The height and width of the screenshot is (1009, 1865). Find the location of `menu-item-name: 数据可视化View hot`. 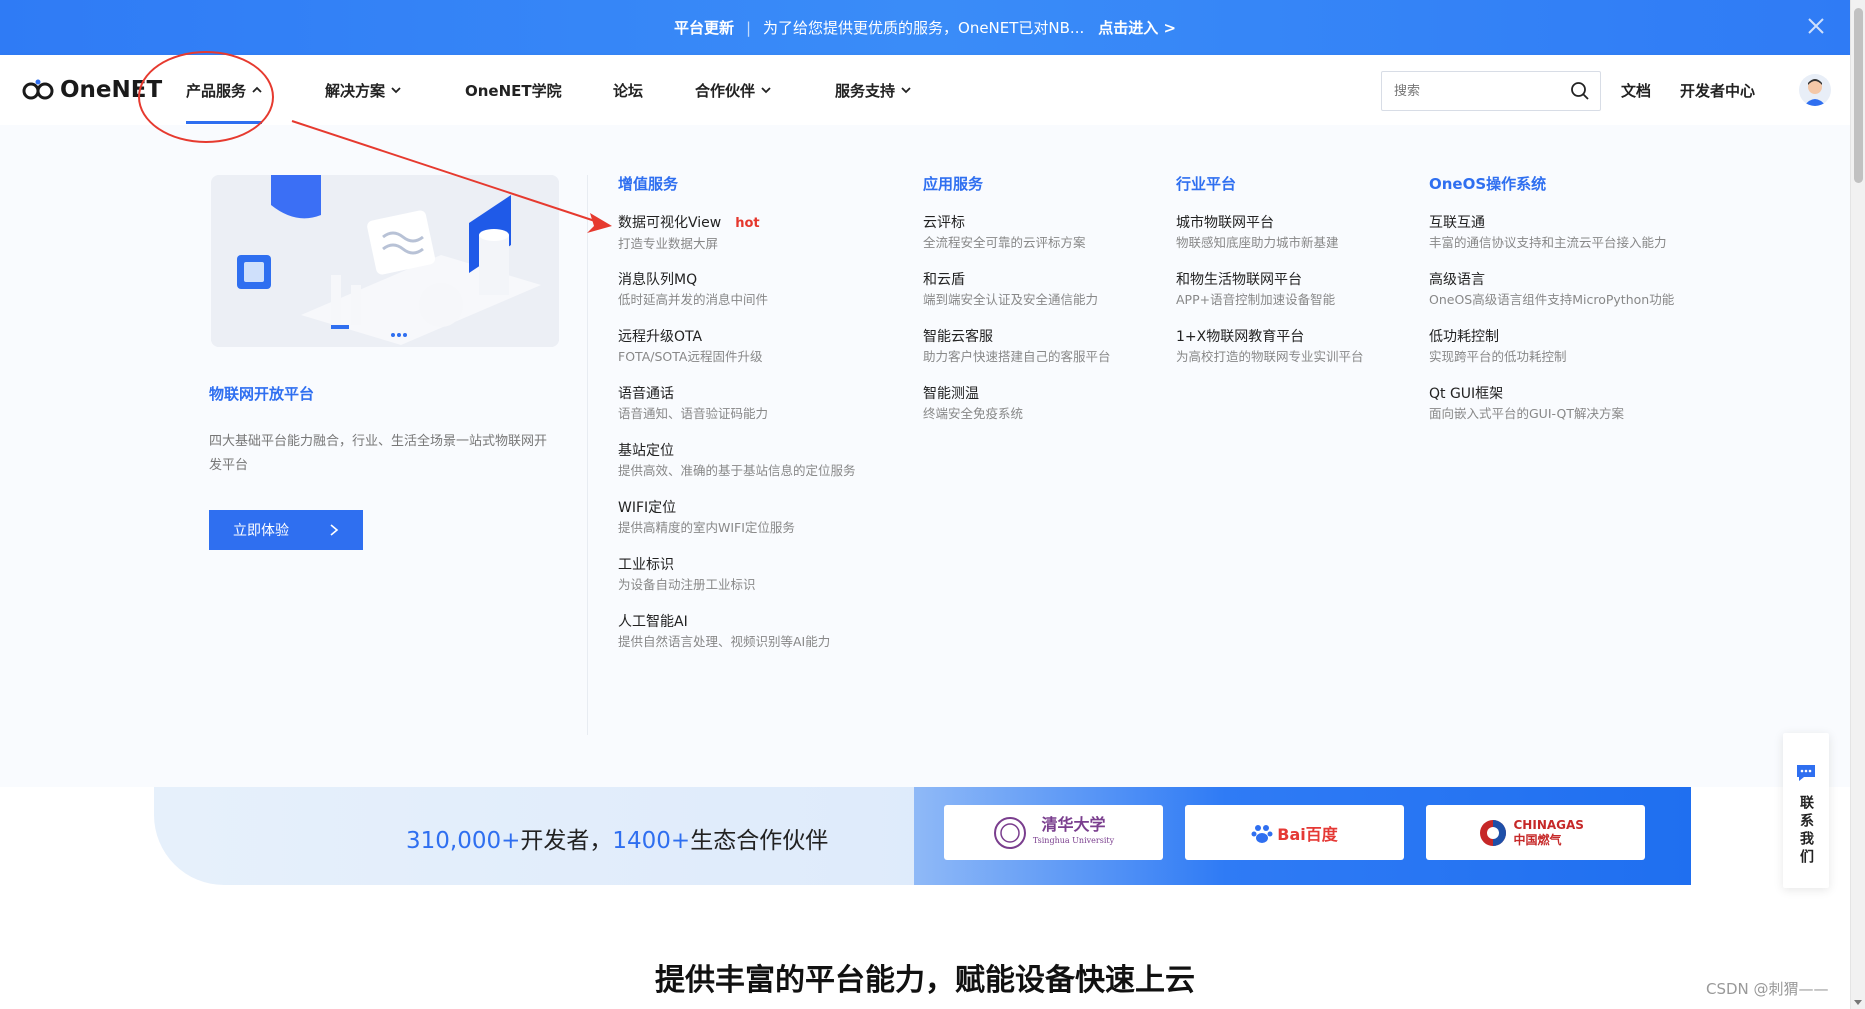

menu-item-name: 数据可视化View hot is located at coordinates (737, 223).